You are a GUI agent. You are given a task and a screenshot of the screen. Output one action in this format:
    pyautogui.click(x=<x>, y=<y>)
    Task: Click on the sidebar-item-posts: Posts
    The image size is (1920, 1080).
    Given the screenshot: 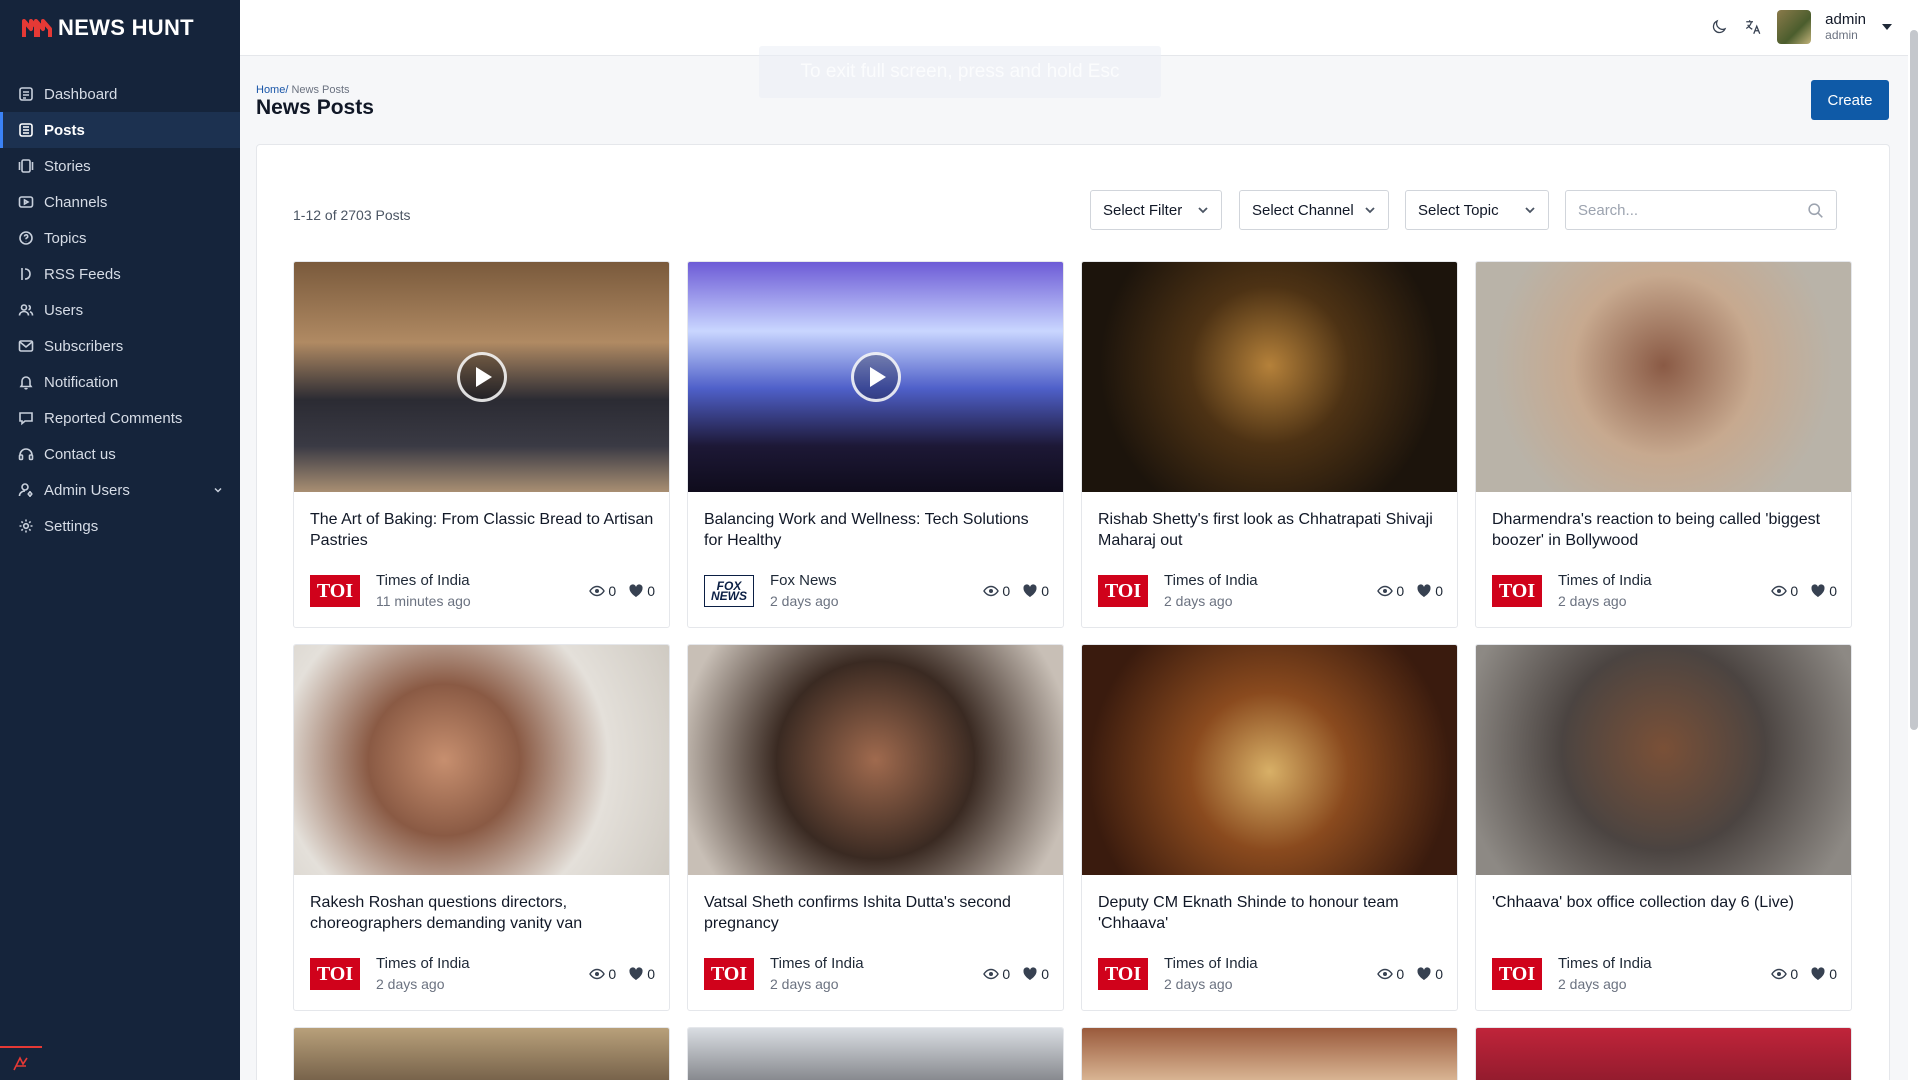 What is the action you would take?
    pyautogui.click(x=120, y=130)
    